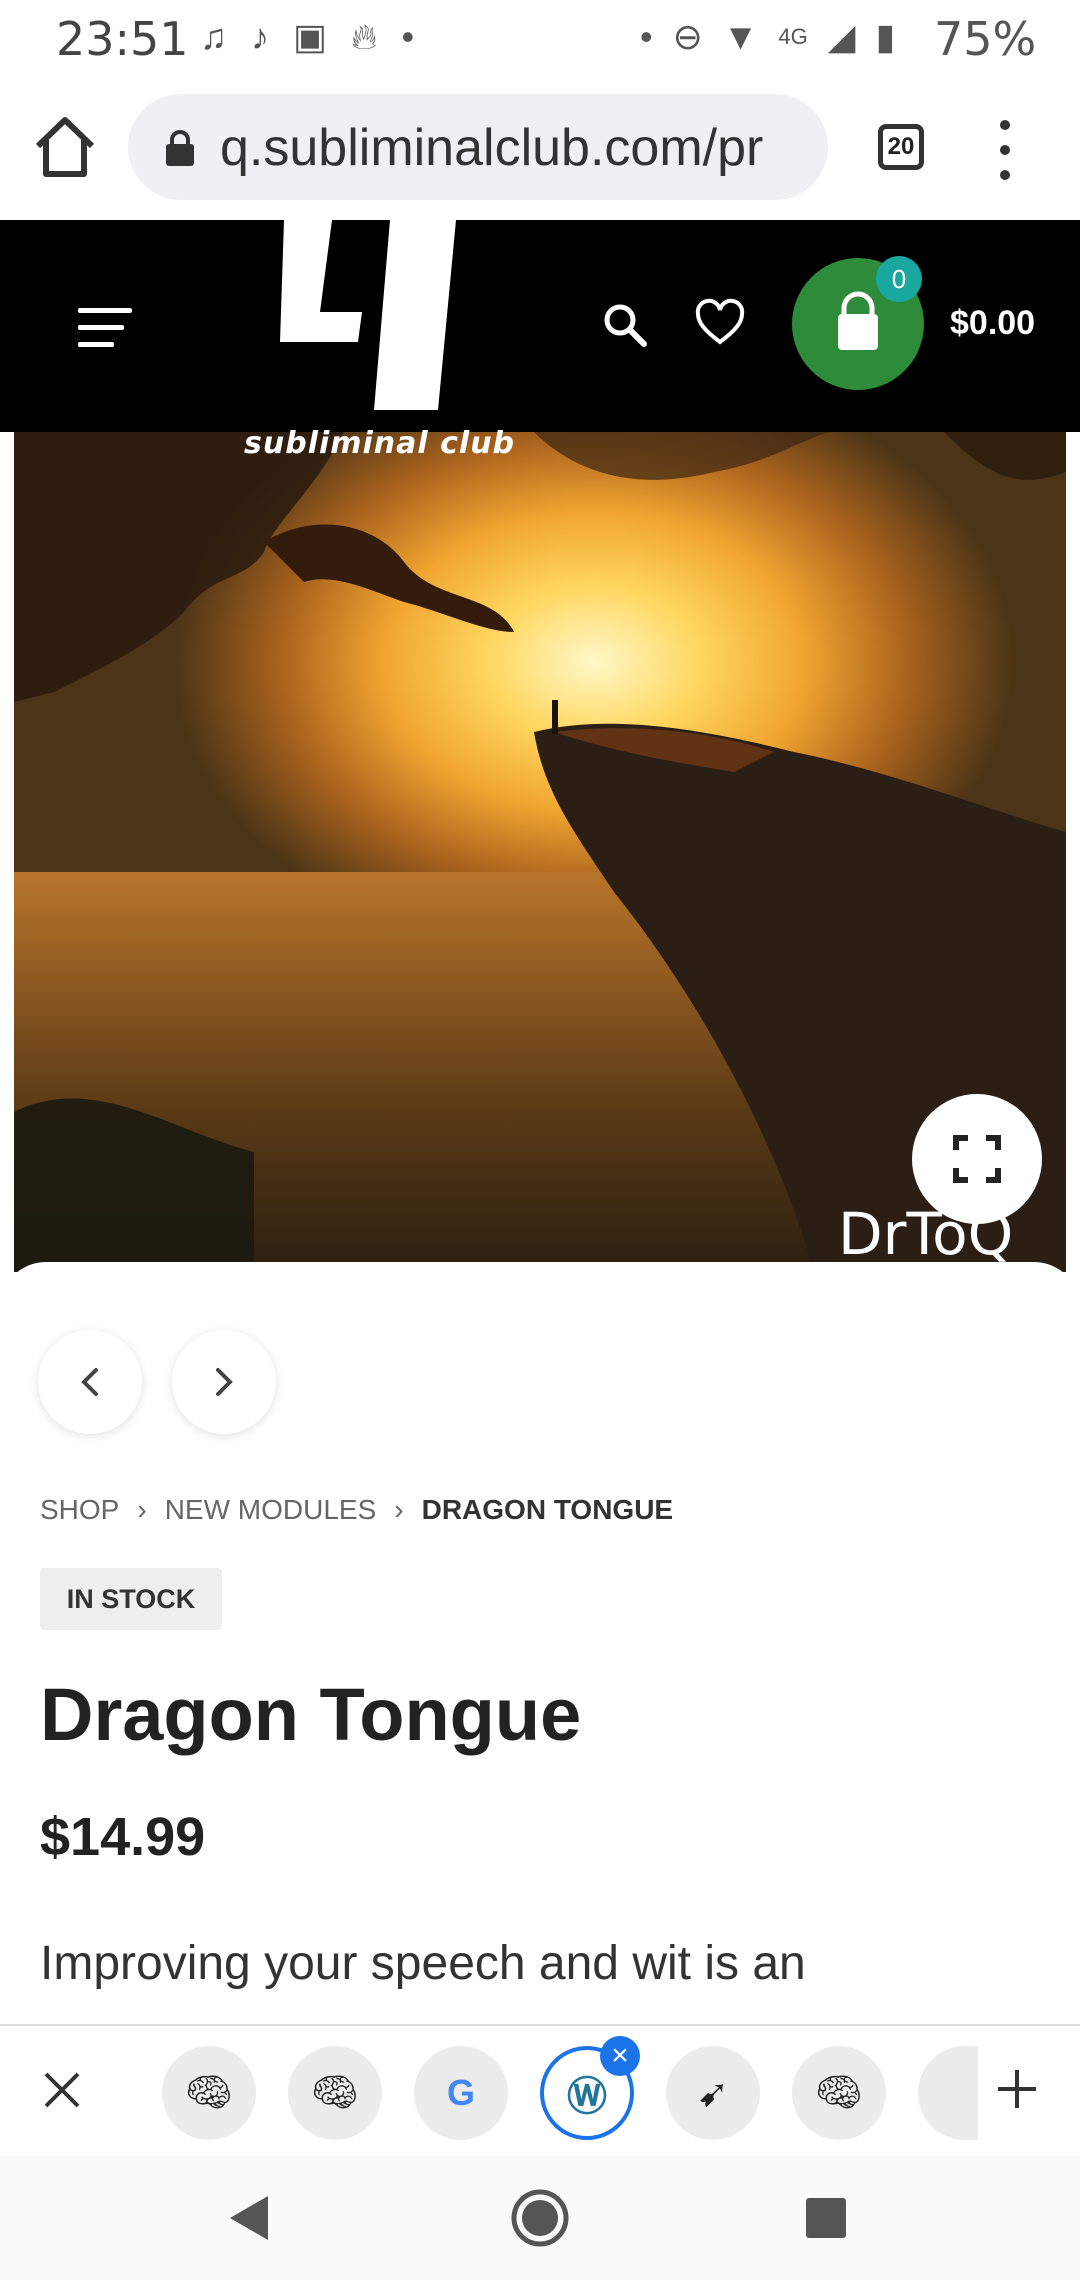  Describe the element at coordinates (948, 2093) in the screenshot. I see `tab-item-partial` at that location.